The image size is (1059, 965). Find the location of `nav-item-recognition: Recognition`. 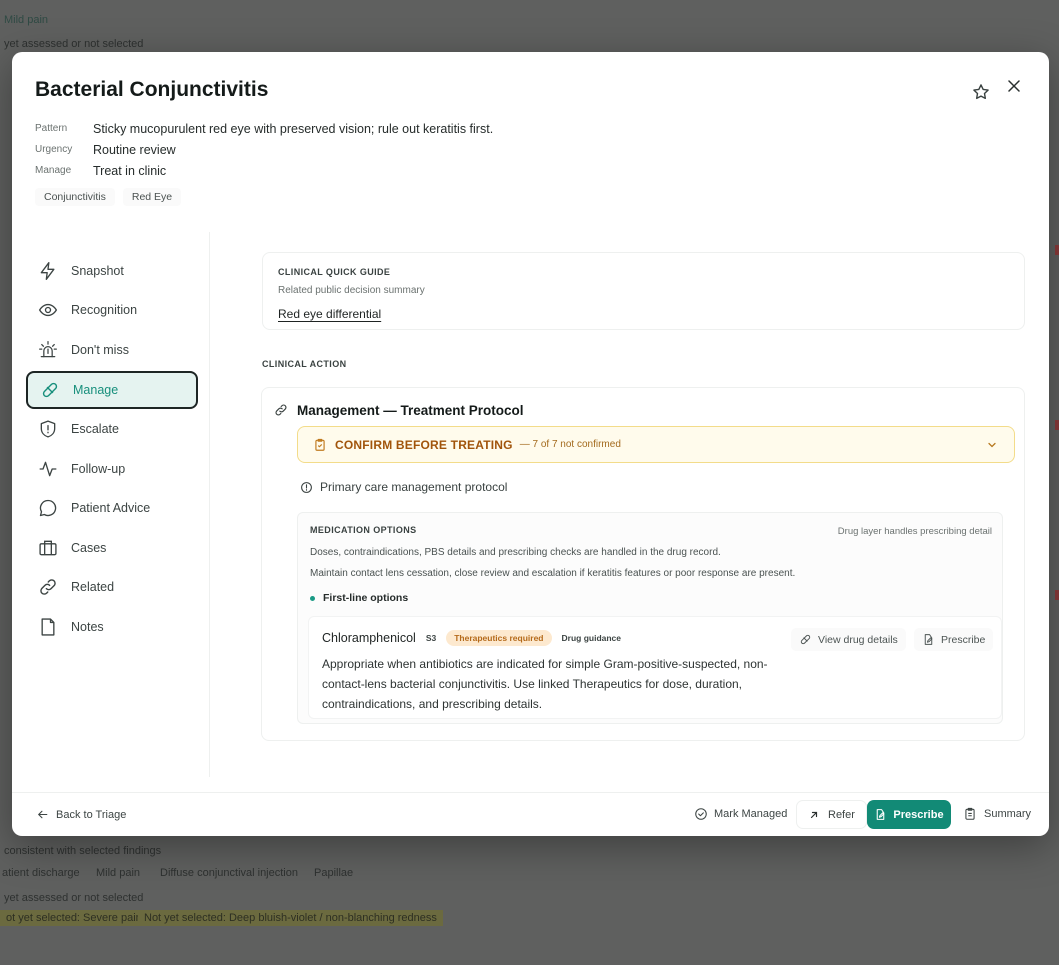

nav-item-recognition: Recognition is located at coordinates (112, 310).